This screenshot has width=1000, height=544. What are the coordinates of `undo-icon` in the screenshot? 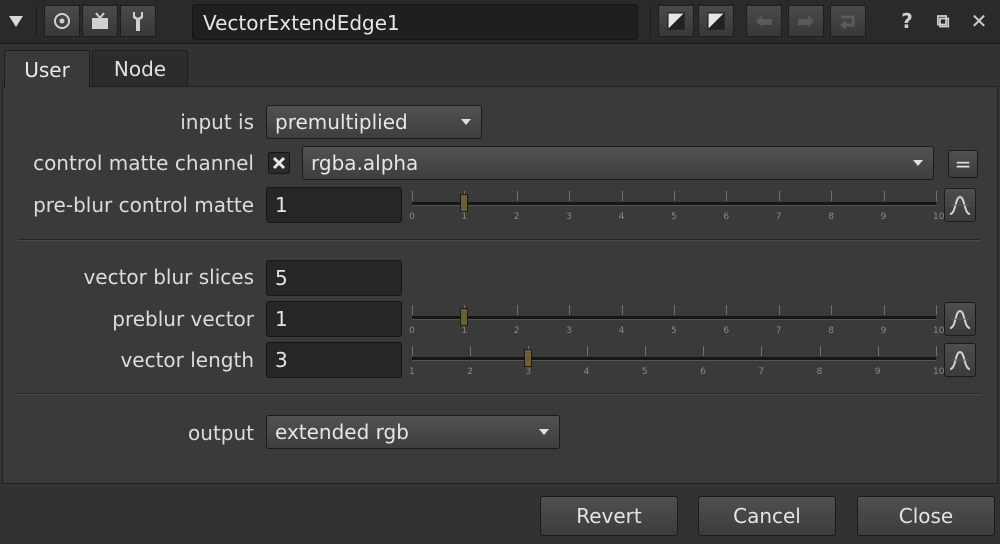 It's located at (764, 21).